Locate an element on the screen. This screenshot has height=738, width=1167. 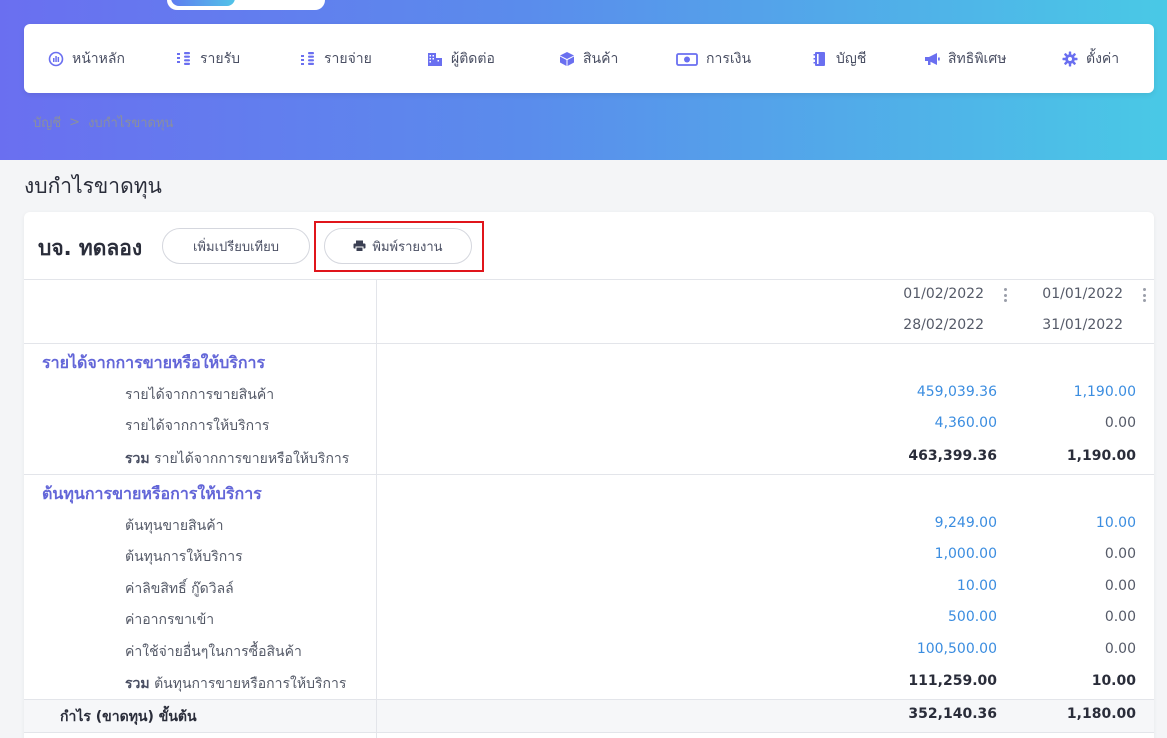
nav-item-label: บัญชี is located at coordinates (851, 58).